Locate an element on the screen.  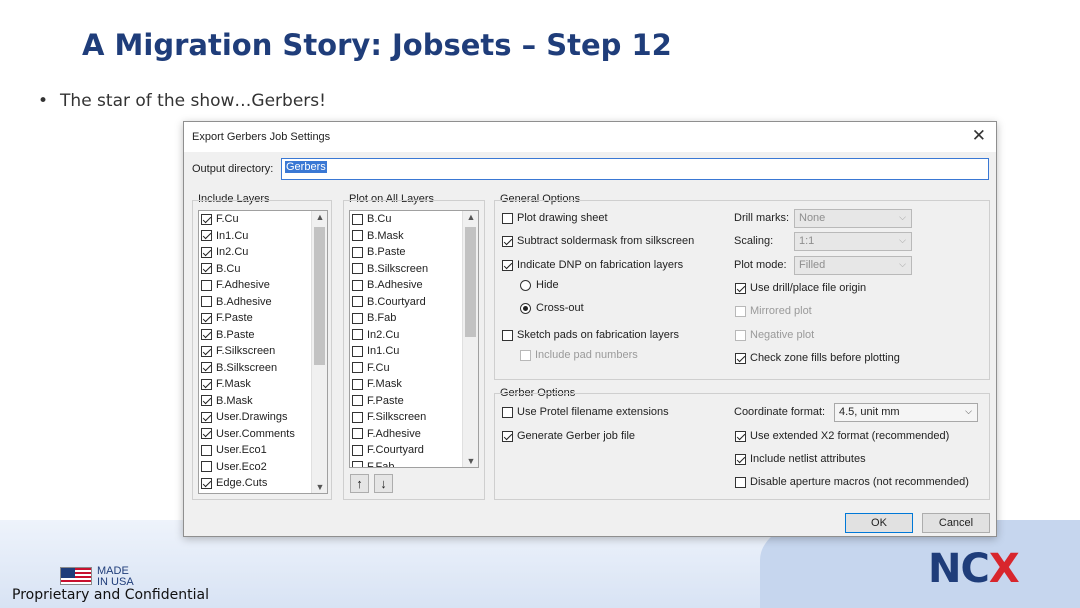
include-layer-item: B.Mask is located at coordinates (255, 401).